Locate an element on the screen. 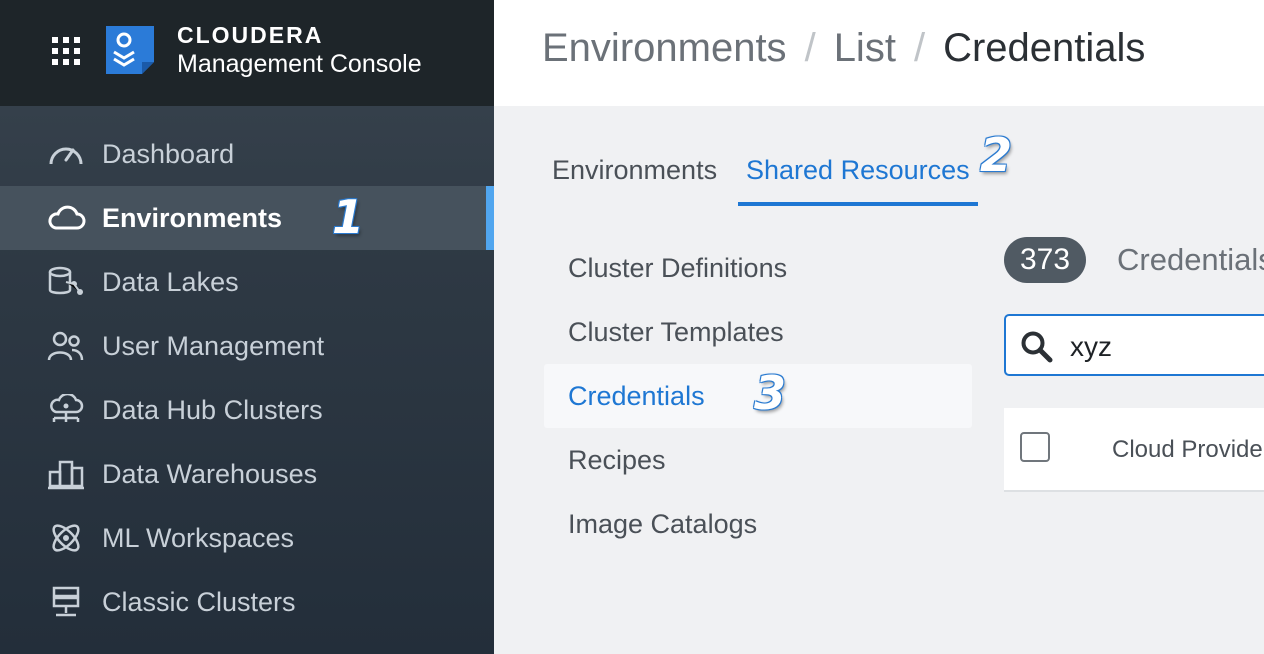 This screenshot has width=1264, height=654. sidebar-item-ml-workspaces: ML Workspaces is located at coordinates (247, 538).